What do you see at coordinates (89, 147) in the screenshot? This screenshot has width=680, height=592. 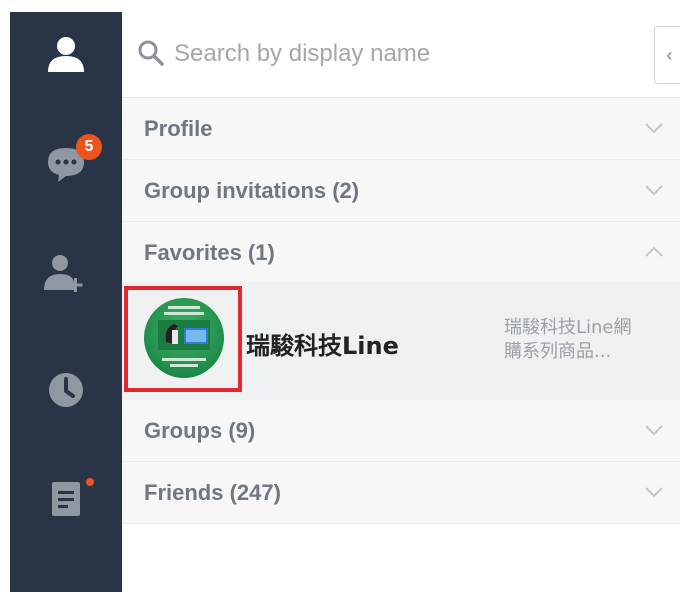 I see `chats-unread-badge: 5` at bounding box center [89, 147].